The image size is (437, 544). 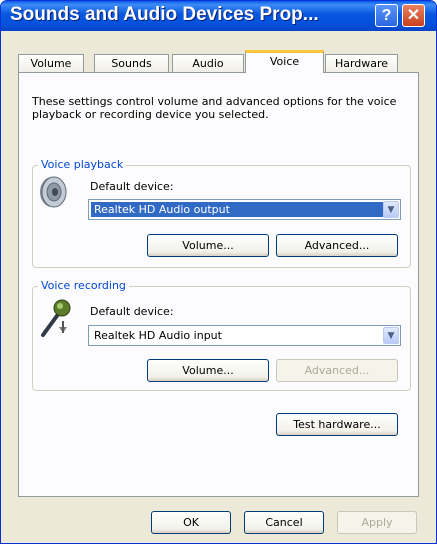 I want to click on close-button: ✕, so click(x=413, y=15).